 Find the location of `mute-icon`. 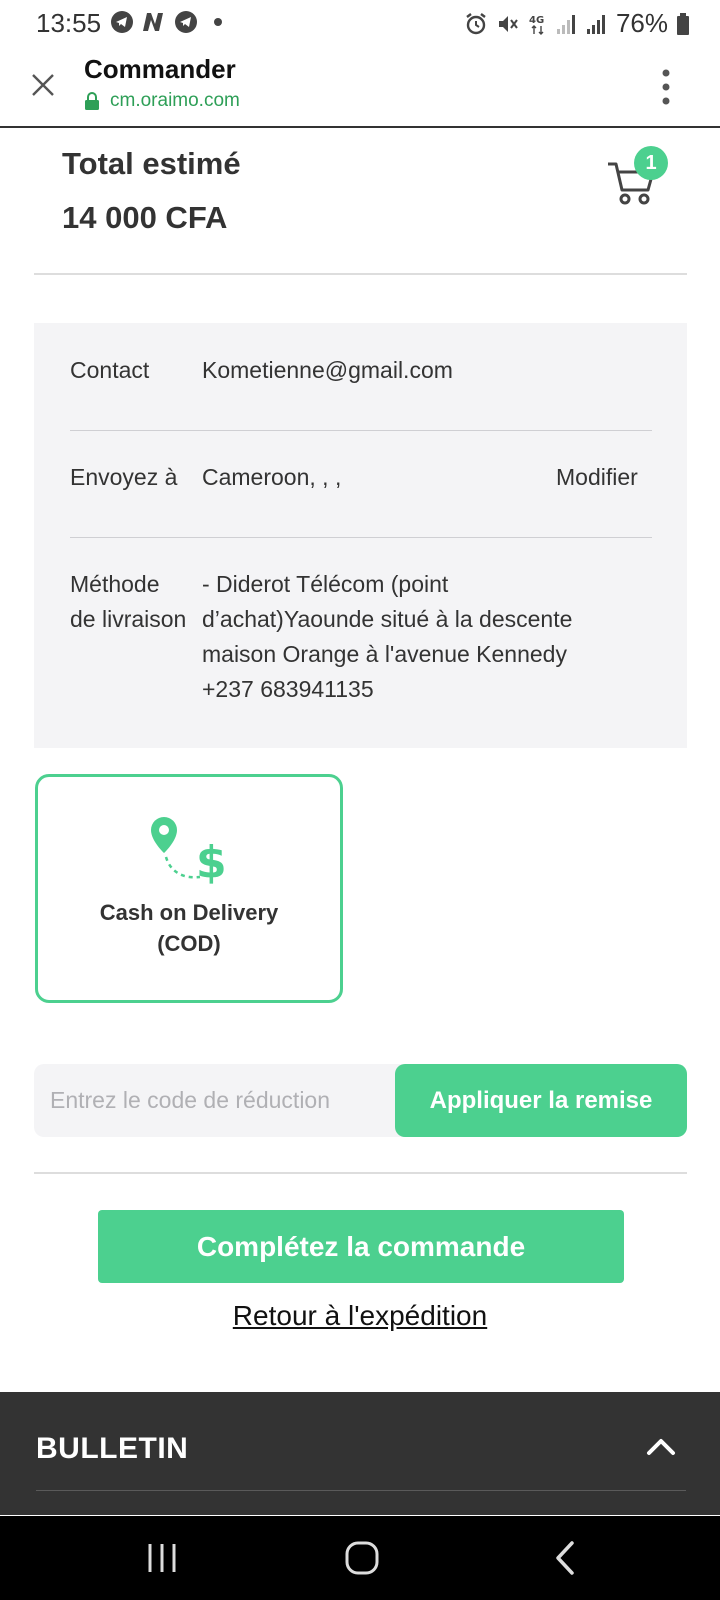

mute-icon is located at coordinates (508, 23).